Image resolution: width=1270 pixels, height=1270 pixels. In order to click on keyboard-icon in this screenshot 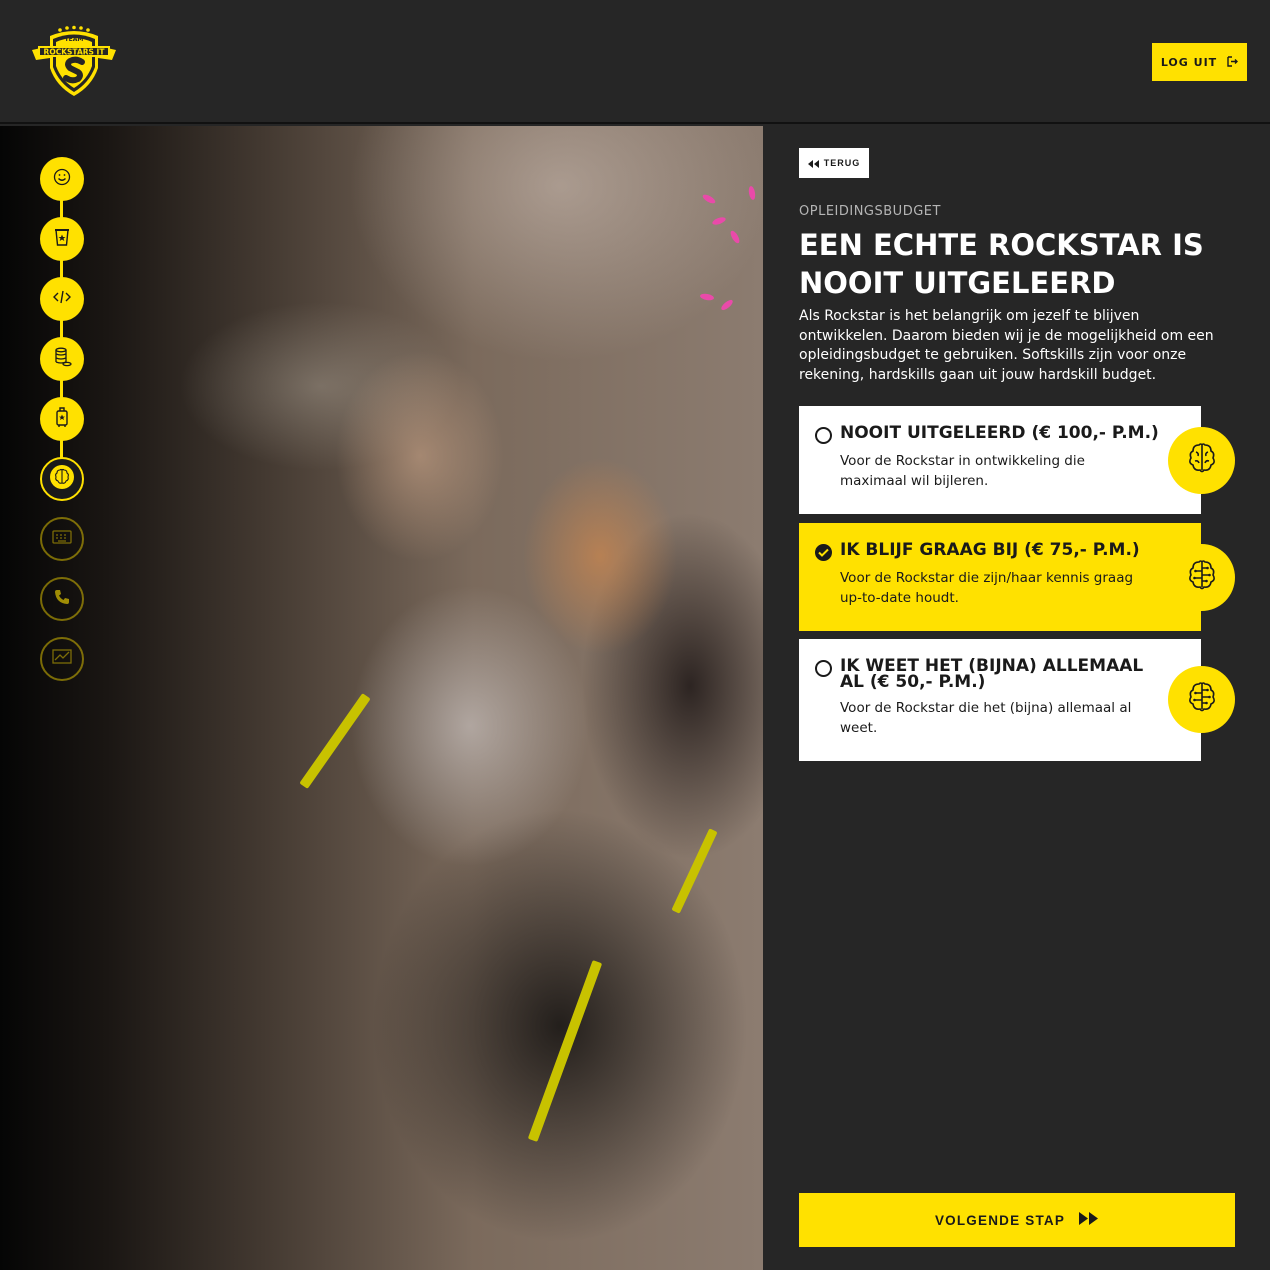, I will do `click(62, 539)`.